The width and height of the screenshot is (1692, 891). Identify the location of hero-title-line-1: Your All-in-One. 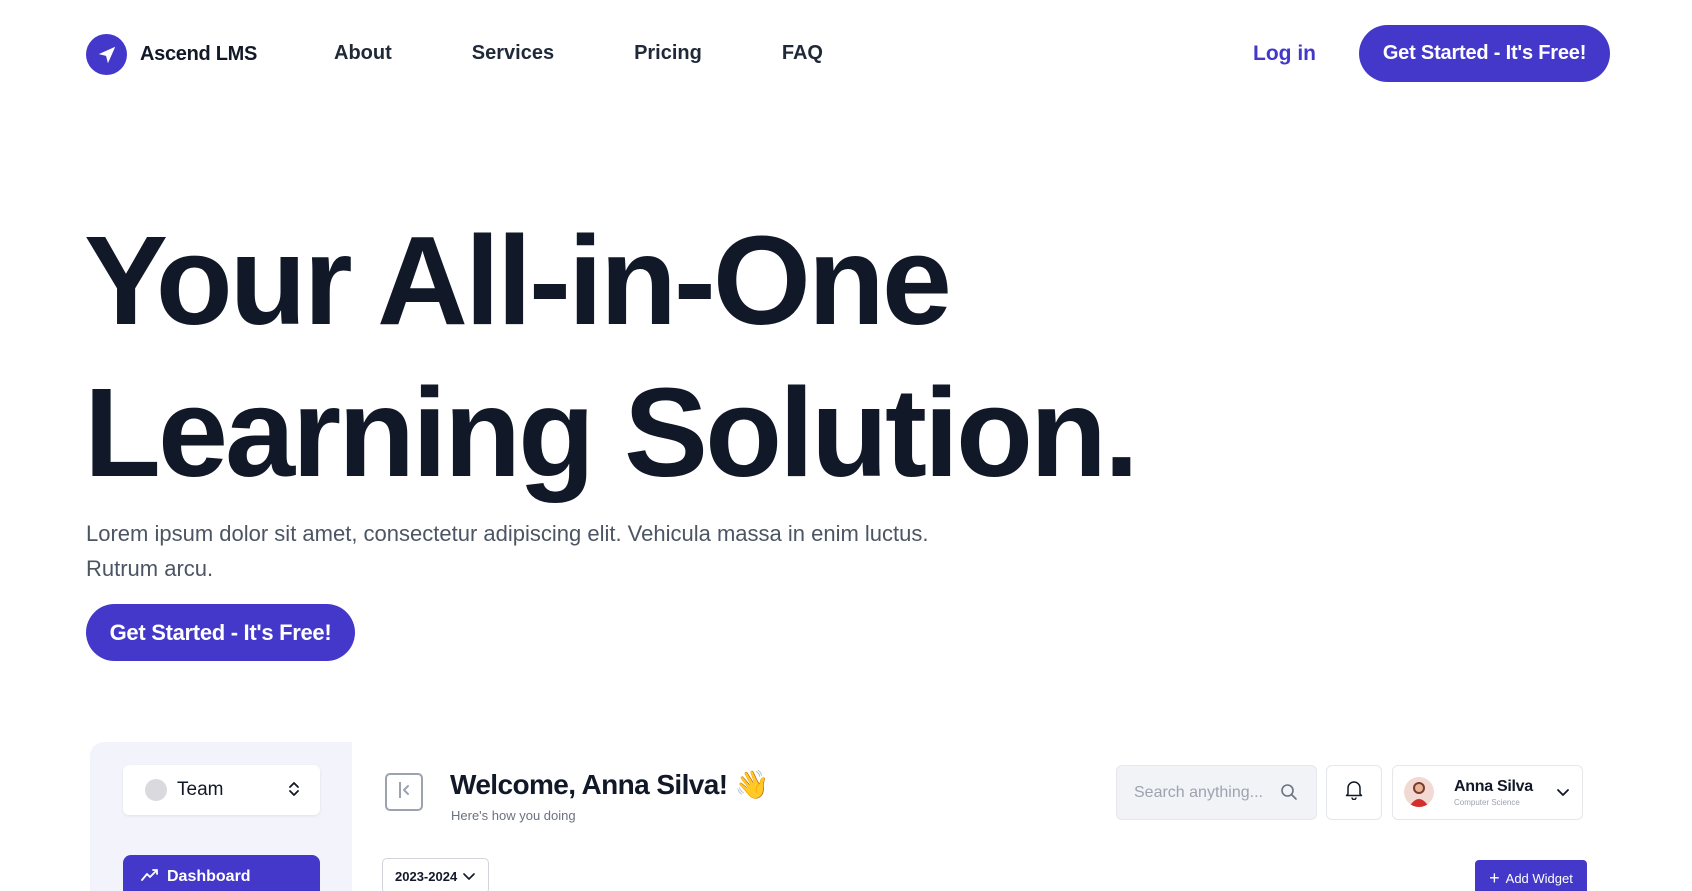
(518, 280).